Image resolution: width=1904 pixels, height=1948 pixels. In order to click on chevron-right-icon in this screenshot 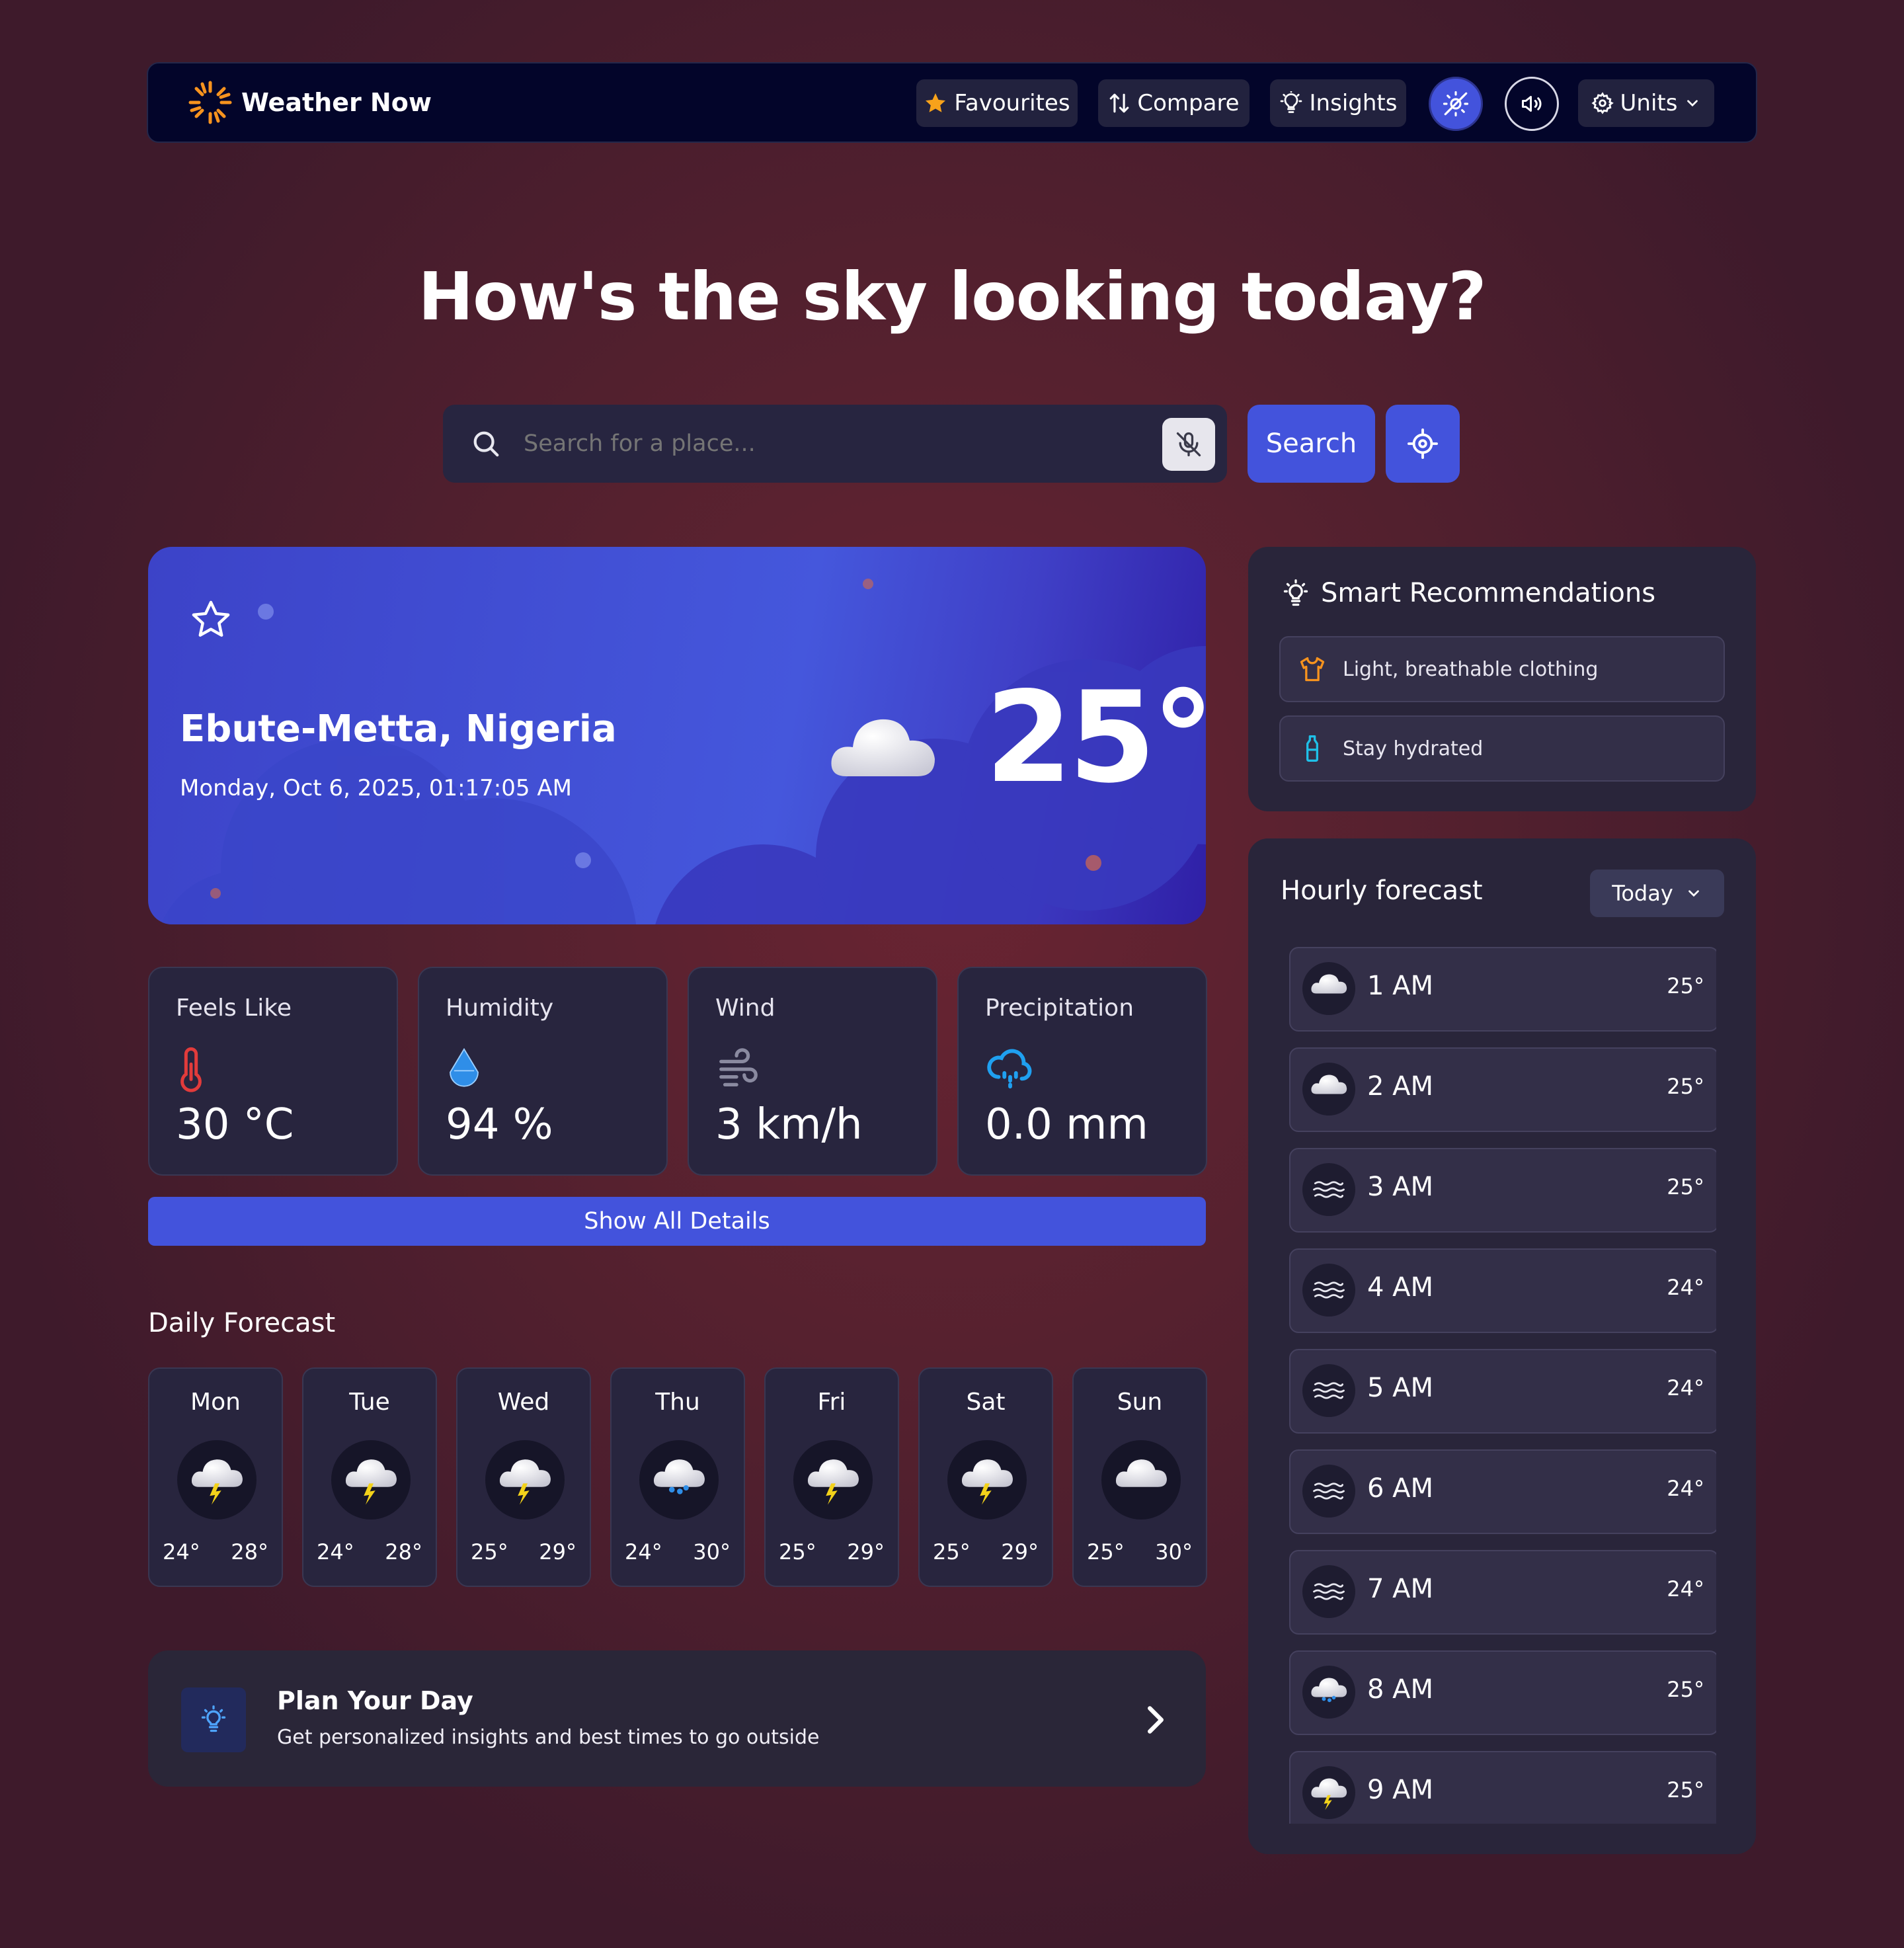, I will do `click(1156, 1720)`.